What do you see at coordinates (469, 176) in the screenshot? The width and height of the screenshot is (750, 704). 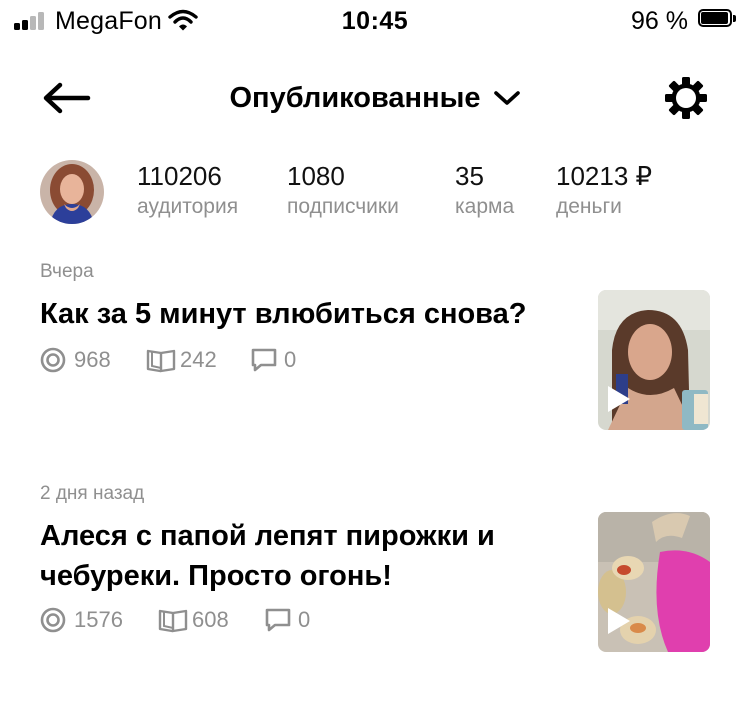 I see `stat-value: 35` at bounding box center [469, 176].